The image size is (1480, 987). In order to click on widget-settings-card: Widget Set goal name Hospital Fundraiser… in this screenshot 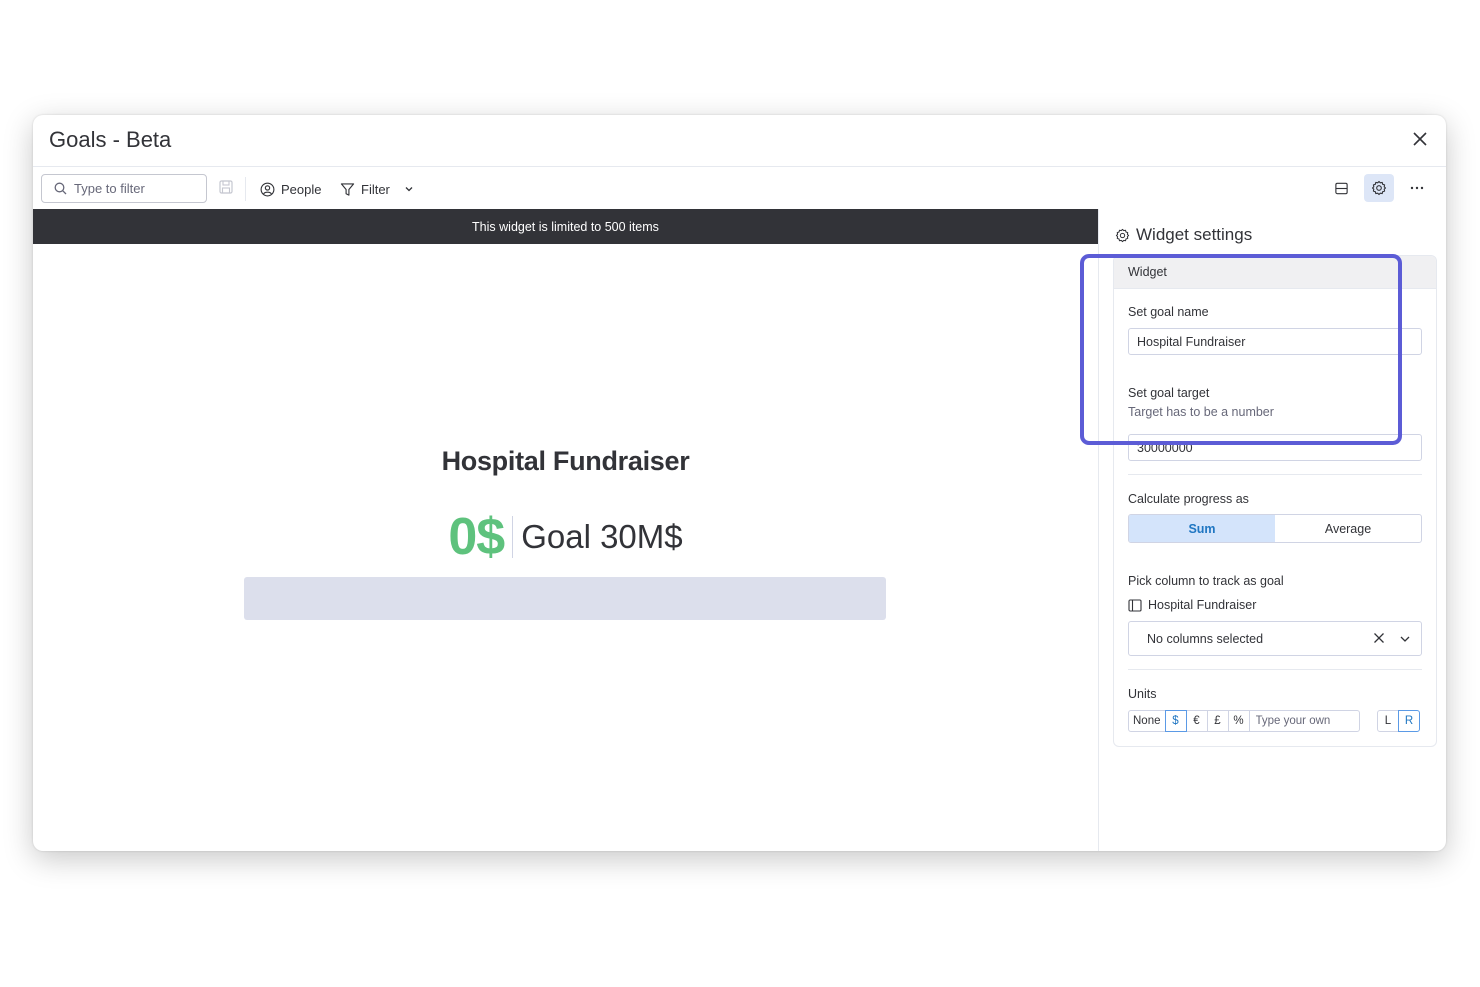, I will do `click(1275, 501)`.